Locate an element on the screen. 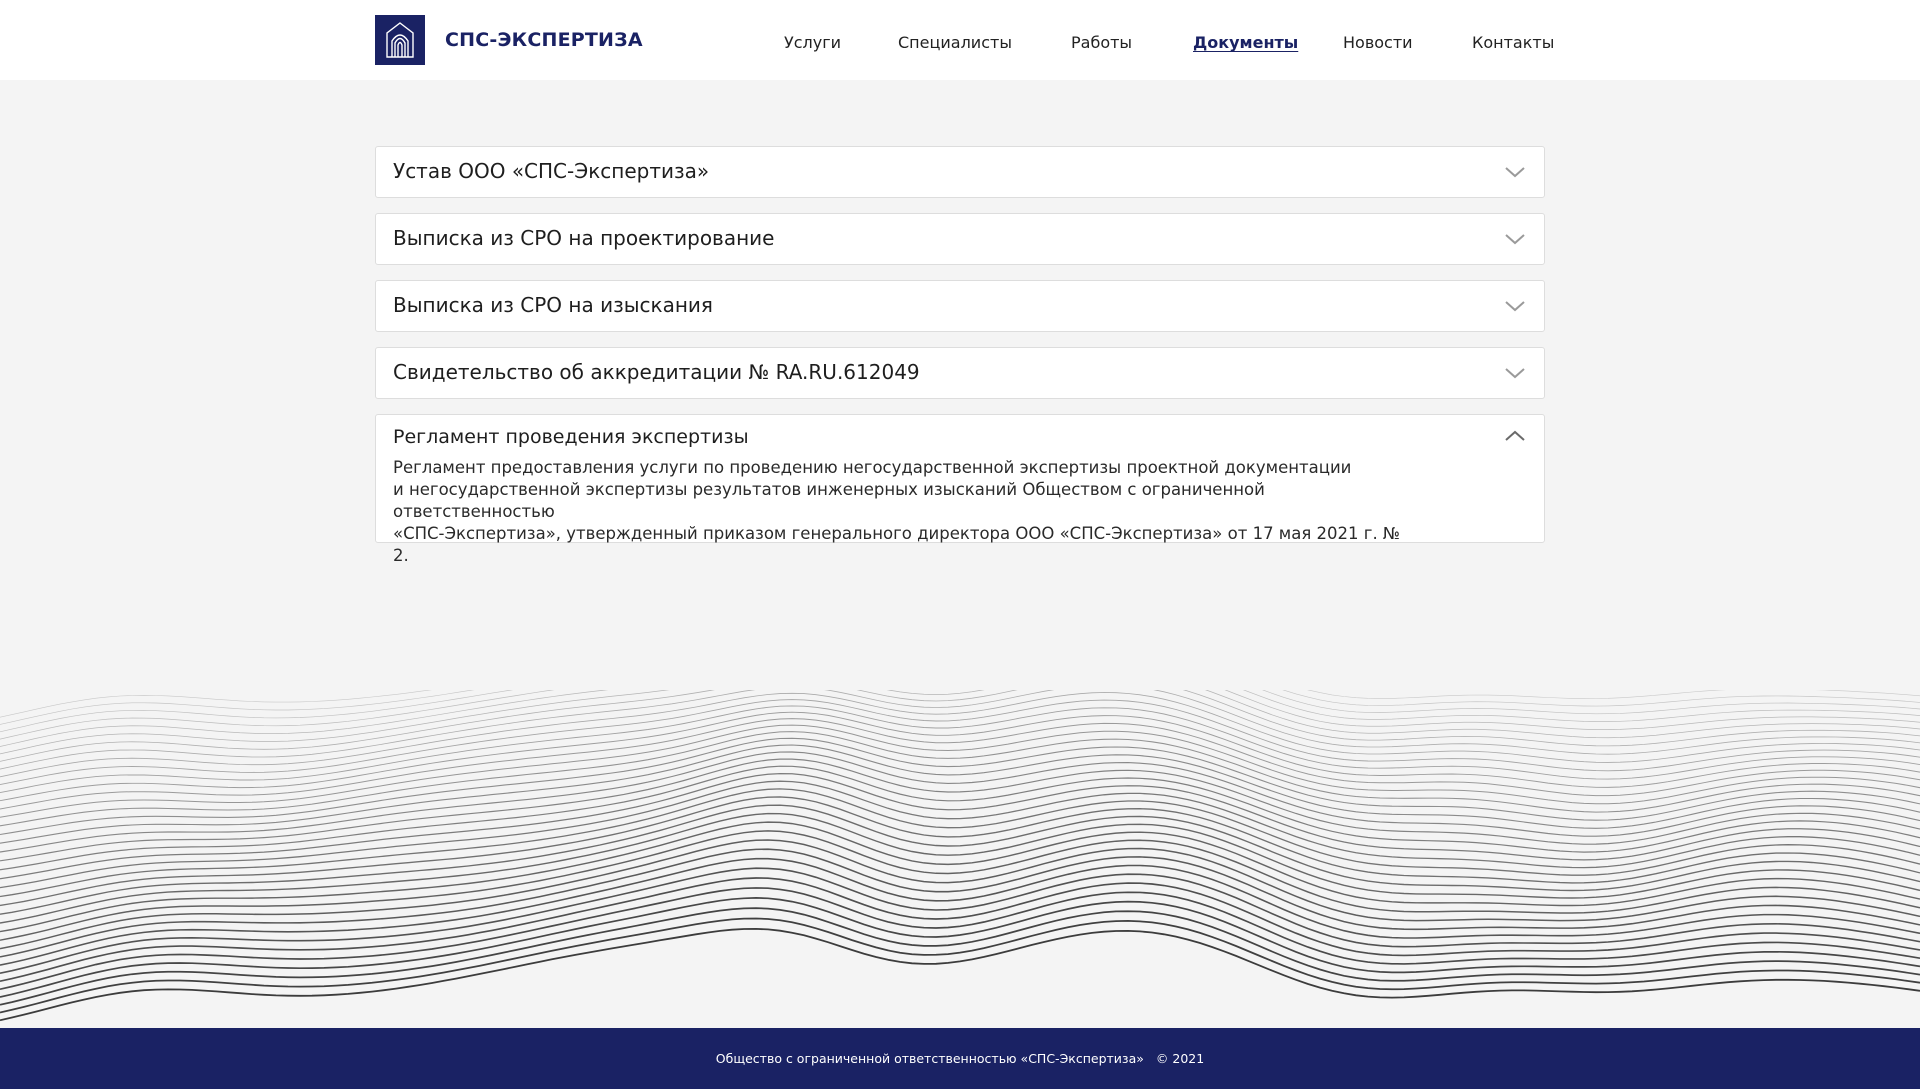 This screenshot has height=1089, width=1920. accordion-item-title: Выписка из СРО на изыскания is located at coordinates (553, 305).